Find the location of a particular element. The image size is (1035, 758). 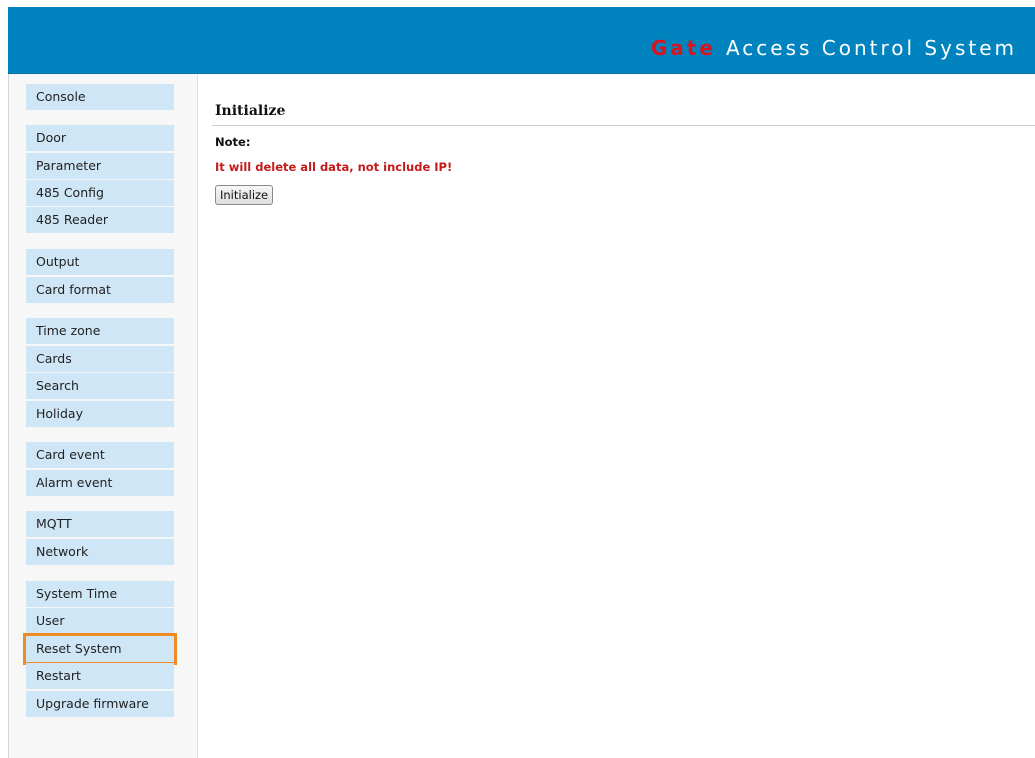

initialize-button: Initialize is located at coordinates (244, 195).